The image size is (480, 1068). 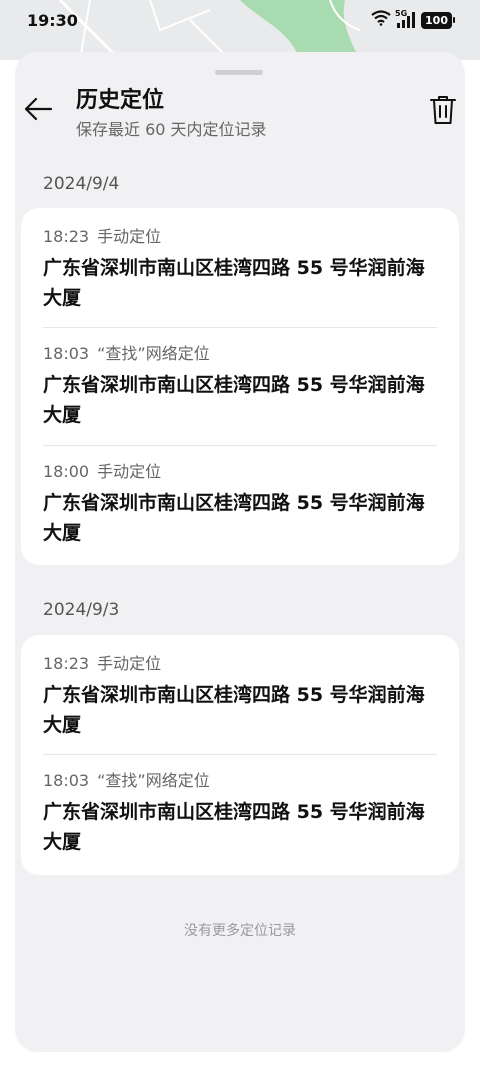 I want to click on back-button, so click(x=38, y=109).